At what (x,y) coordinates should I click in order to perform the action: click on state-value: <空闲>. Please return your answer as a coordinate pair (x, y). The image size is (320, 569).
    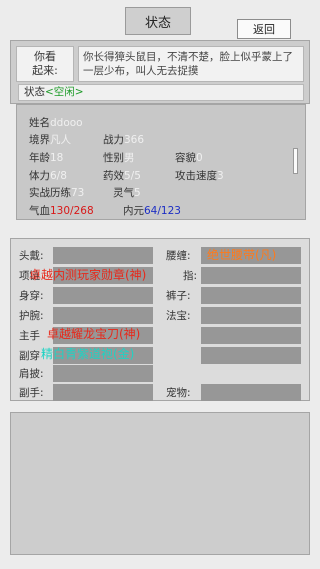
    Looking at the image, I should click on (64, 92).